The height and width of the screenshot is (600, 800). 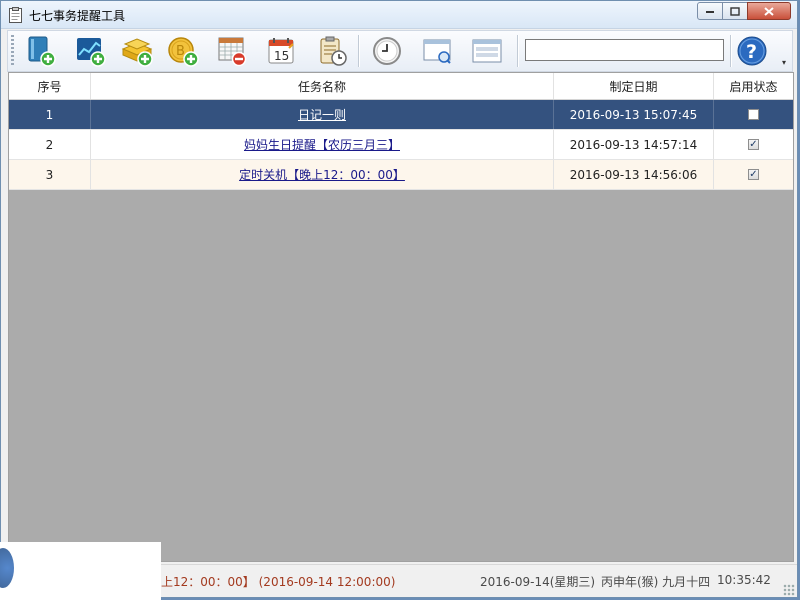 I want to click on toolbar-grip, so click(x=12, y=51).